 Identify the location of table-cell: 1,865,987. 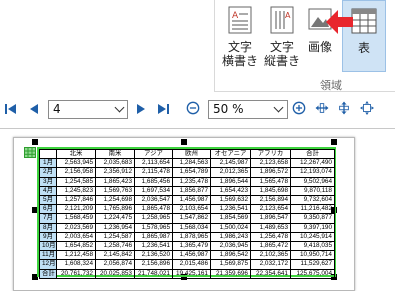
(153, 237).